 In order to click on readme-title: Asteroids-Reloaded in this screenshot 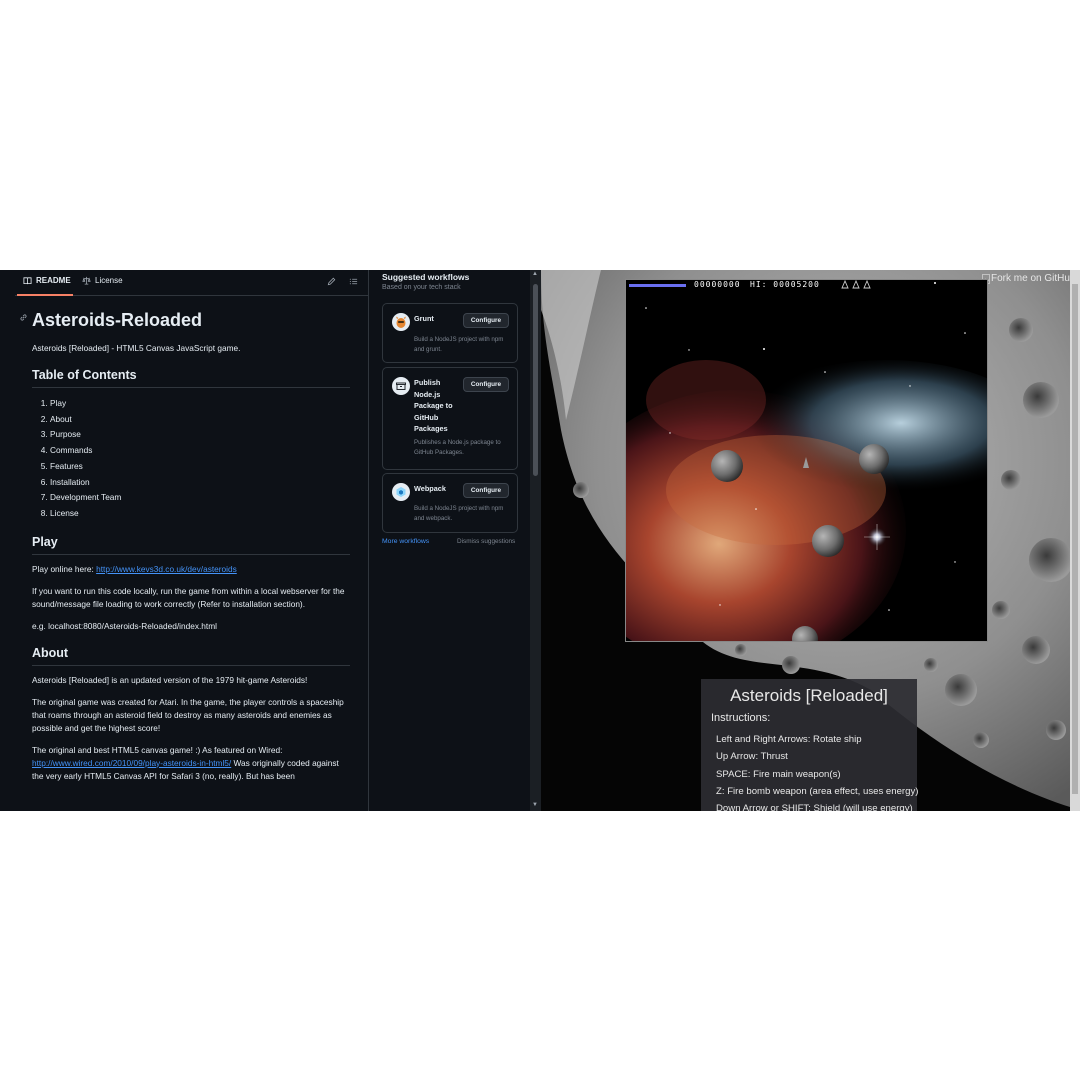, I will do `click(117, 320)`.